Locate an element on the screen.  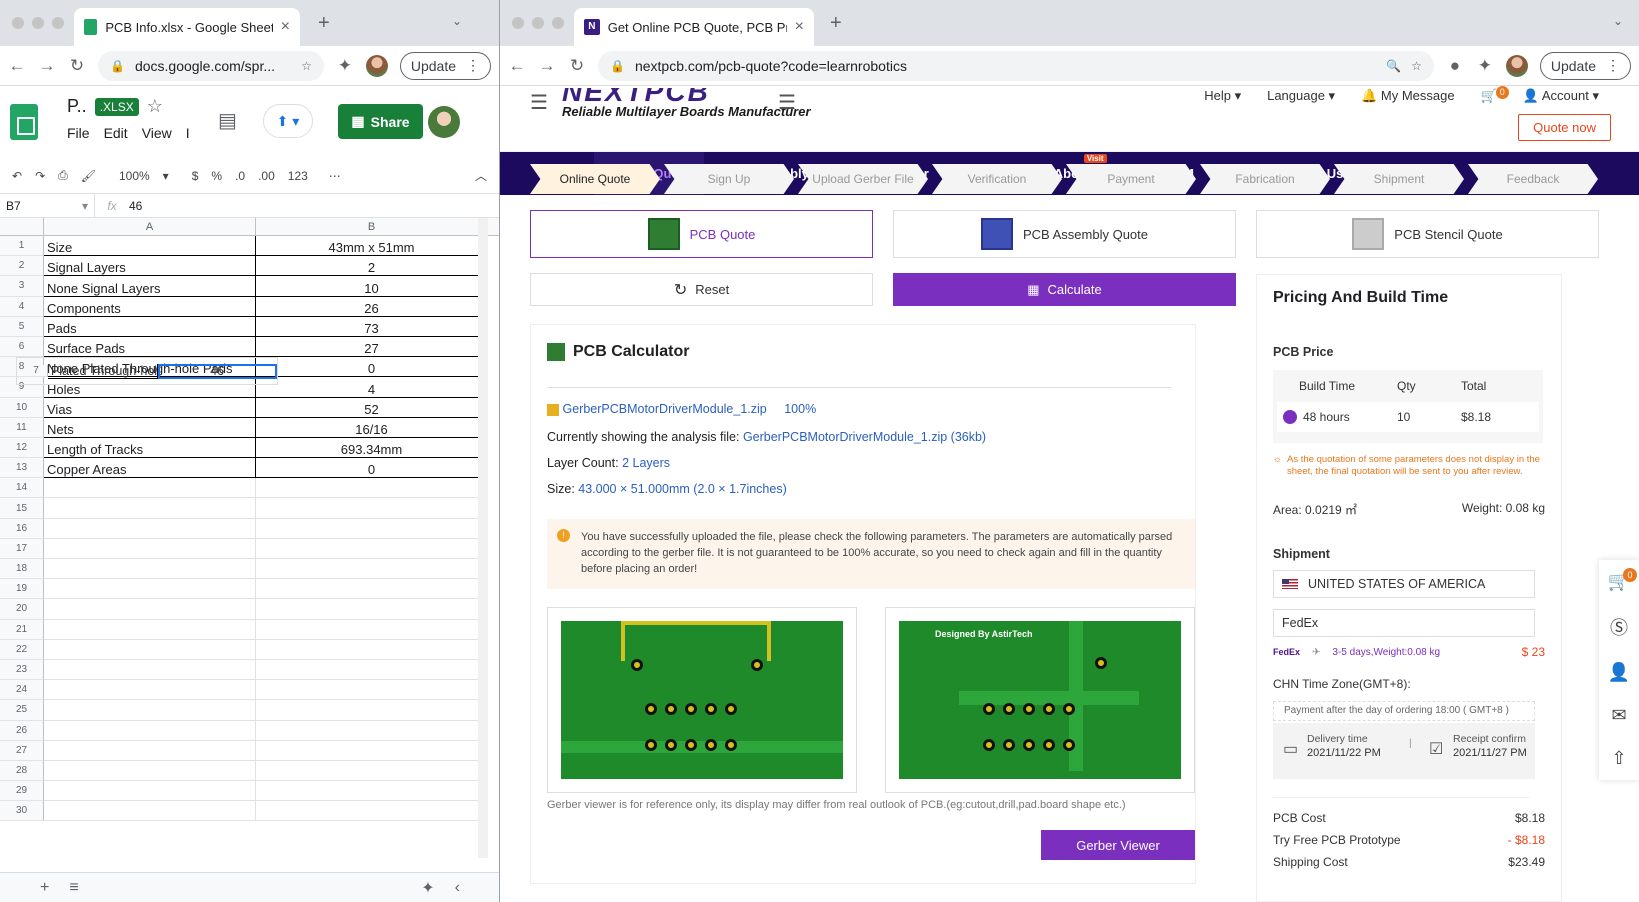
hamburger-icon: ☰ is located at coordinates (539, 102).